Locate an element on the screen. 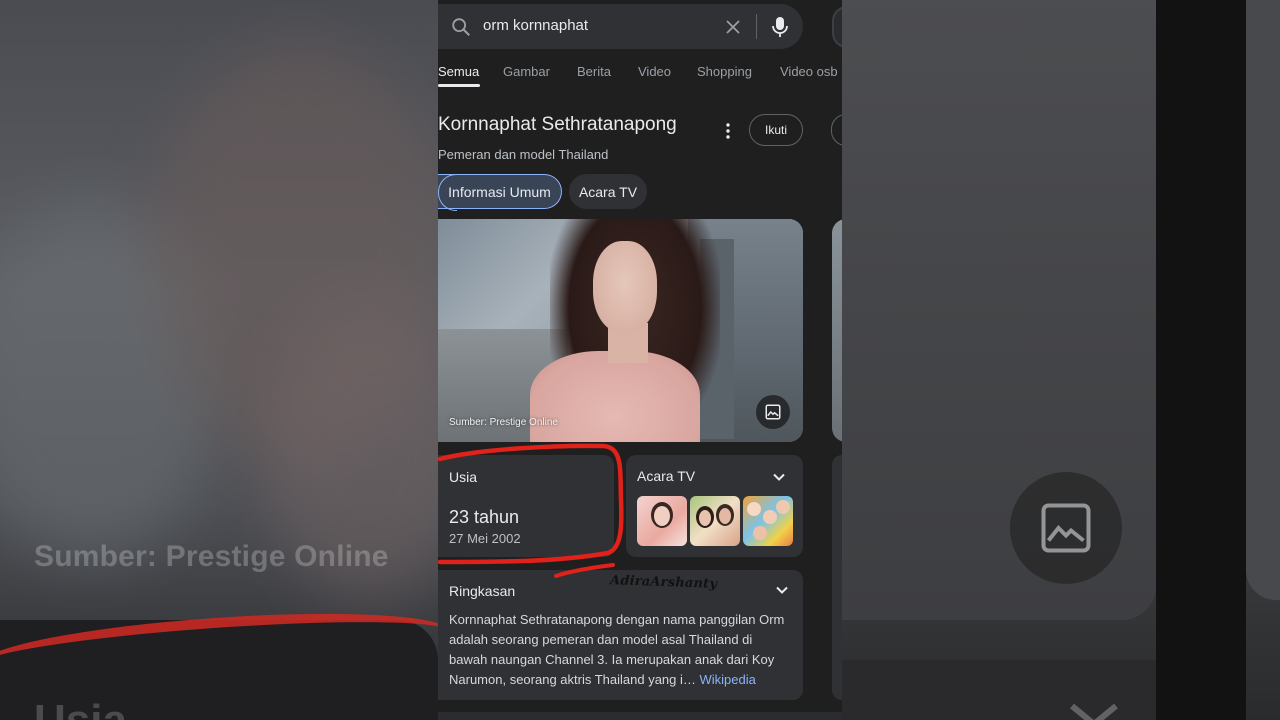  tab-shopping: Shopping is located at coordinates (724, 71).